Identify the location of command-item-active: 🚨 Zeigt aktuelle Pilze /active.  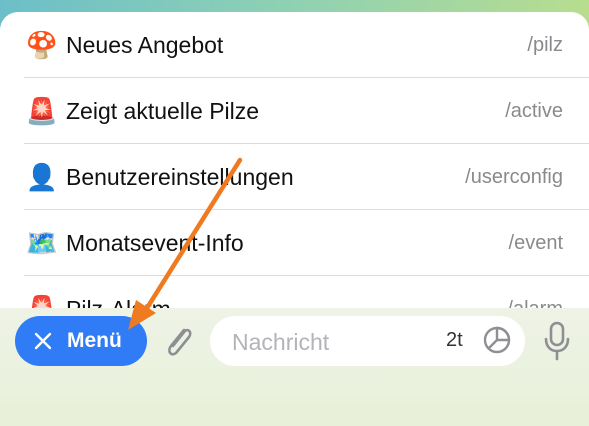
(306, 111).